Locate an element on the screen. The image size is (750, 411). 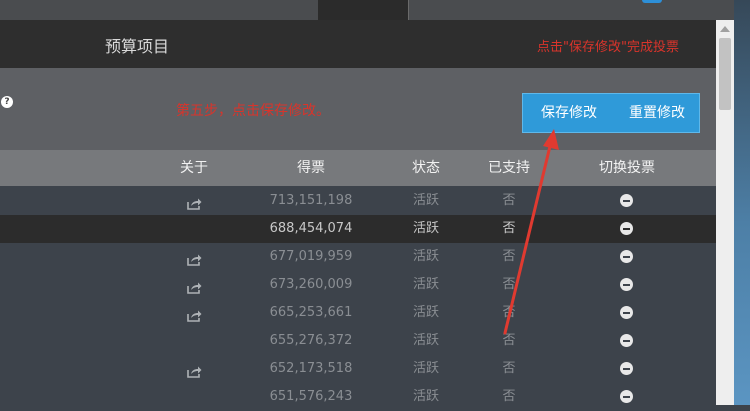
tab-divider is located at coordinates (408, 10).